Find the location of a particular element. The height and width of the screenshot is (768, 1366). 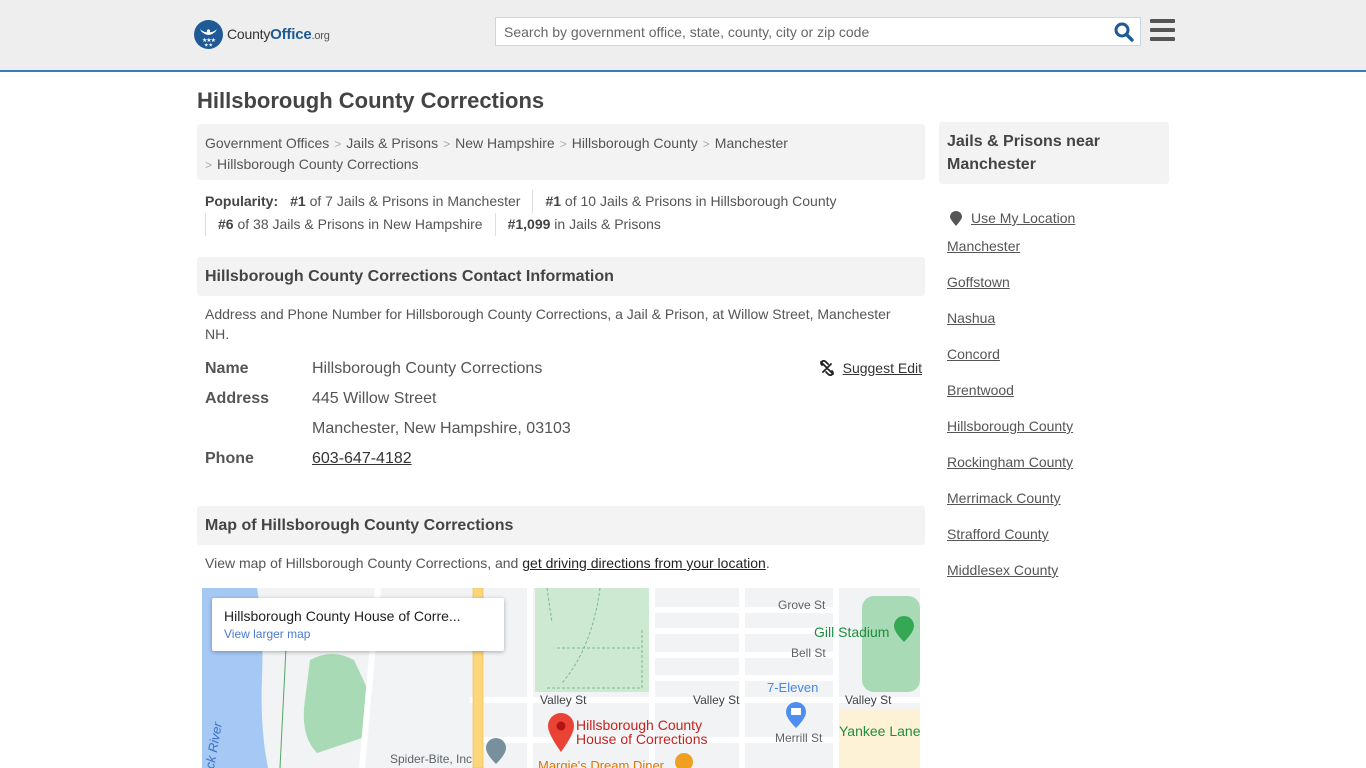

map-label-margies-diner: Margie's Dream Diner is located at coordinates (601, 763).